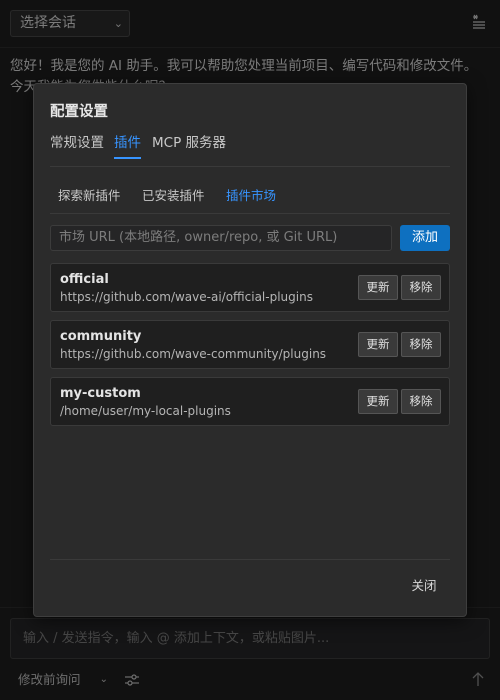 This screenshot has height=700, width=500. What do you see at coordinates (79, 112) in the screenshot?
I see `modal-title: 配置设置` at bounding box center [79, 112].